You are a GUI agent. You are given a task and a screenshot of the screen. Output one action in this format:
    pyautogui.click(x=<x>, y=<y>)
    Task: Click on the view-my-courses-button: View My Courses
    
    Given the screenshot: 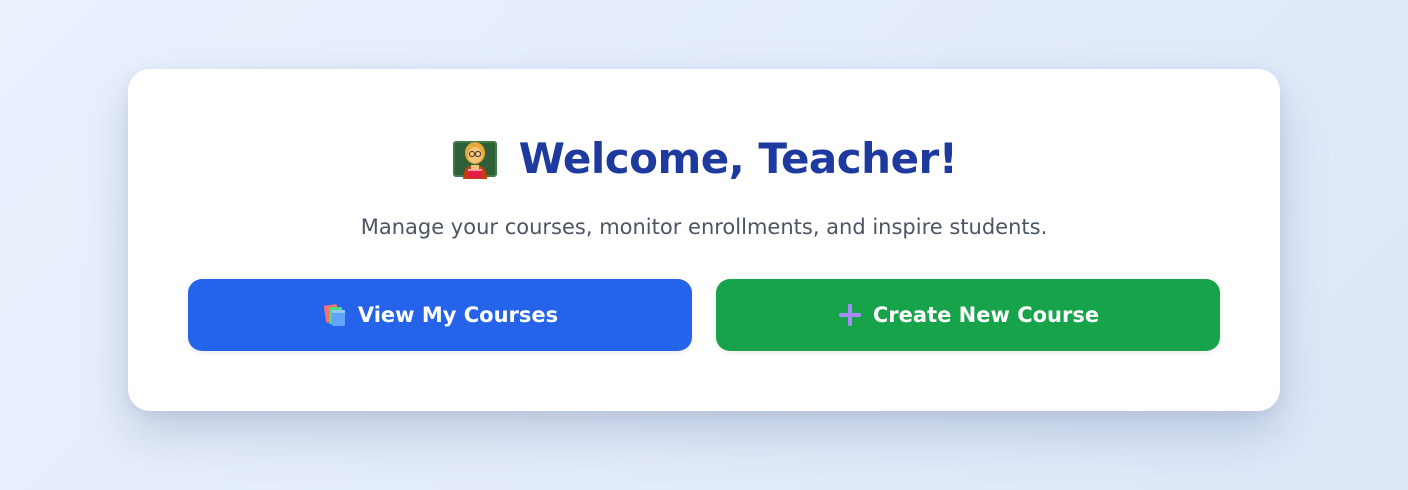 What is the action you would take?
    pyautogui.click(x=440, y=315)
    